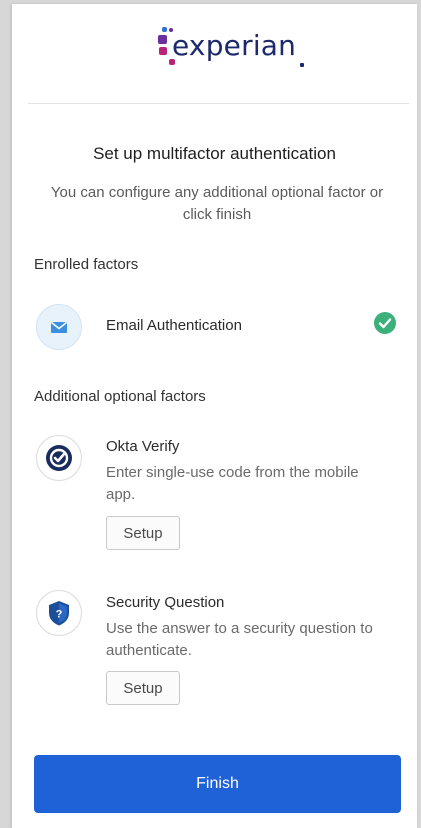  Describe the element at coordinates (218, 103) in the screenshot. I see `header-divider` at that location.